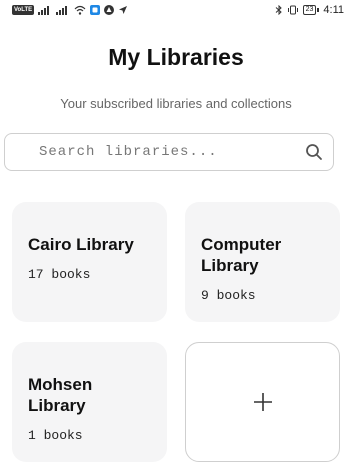 The height and width of the screenshot is (466, 352). I want to click on battery-icon: 23, so click(311, 10).